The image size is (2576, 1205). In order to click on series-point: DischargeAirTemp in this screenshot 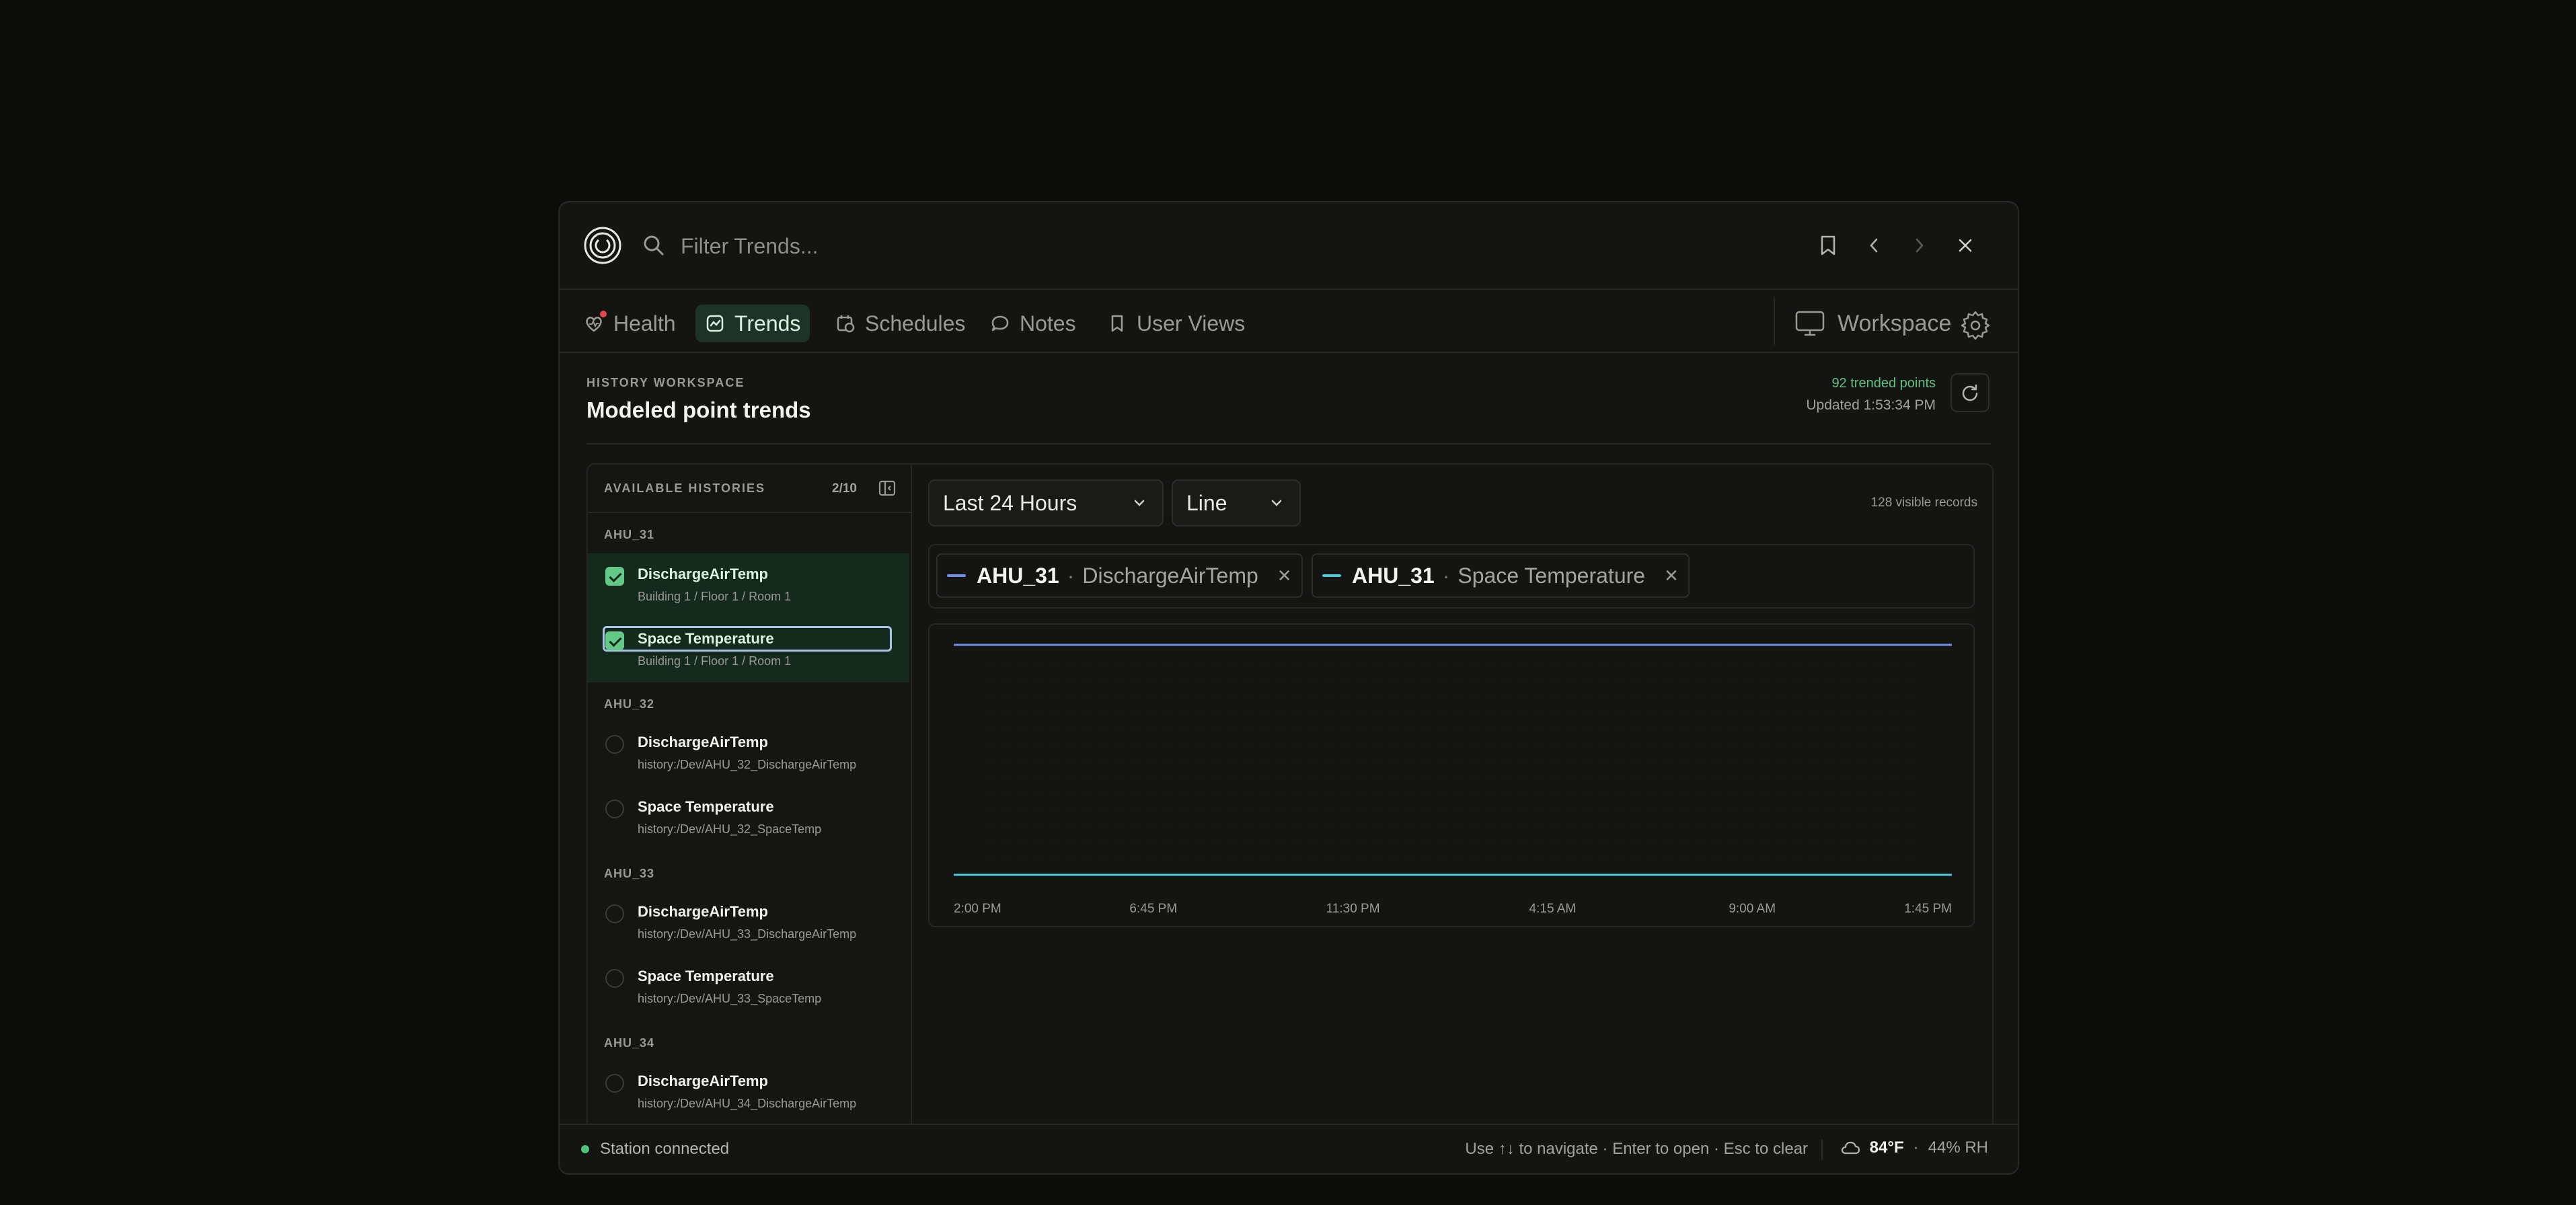, I will do `click(1170, 575)`.